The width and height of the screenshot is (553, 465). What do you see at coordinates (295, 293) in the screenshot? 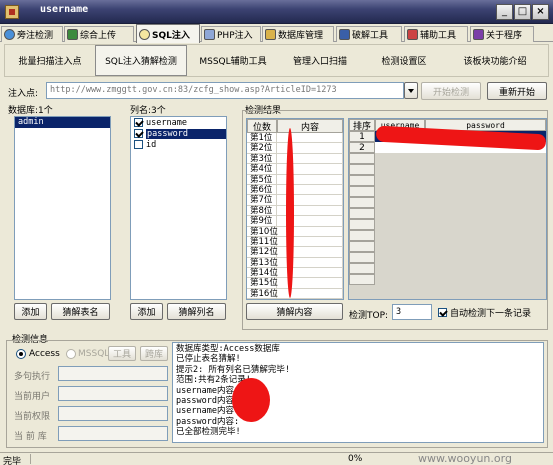
I see `table-row: 第16位` at bounding box center [295, 293].